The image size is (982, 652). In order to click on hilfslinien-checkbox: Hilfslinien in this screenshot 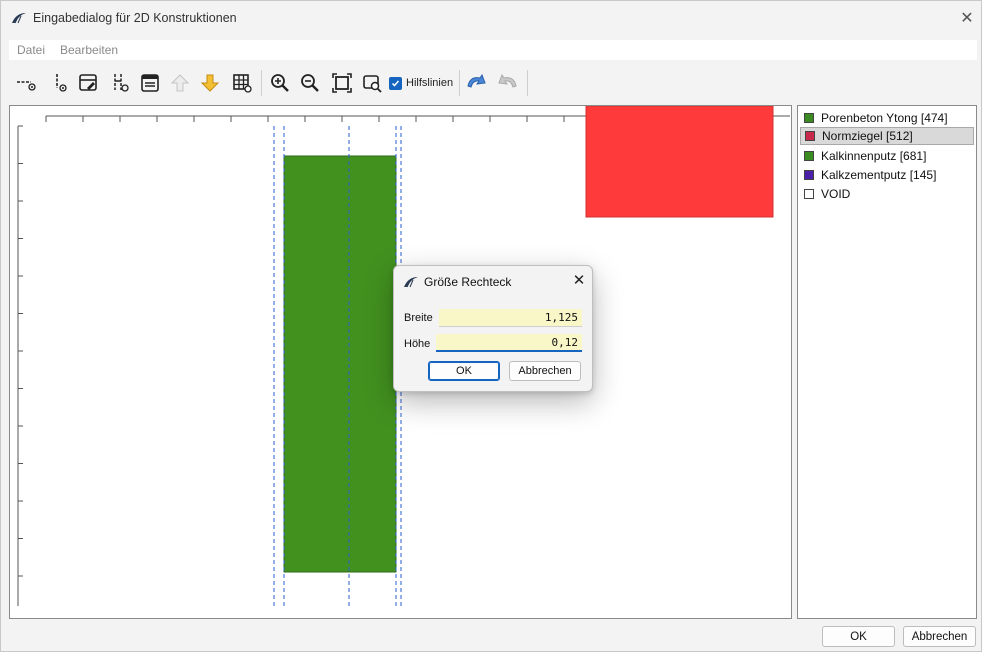, I will do `click(421, 83)`.